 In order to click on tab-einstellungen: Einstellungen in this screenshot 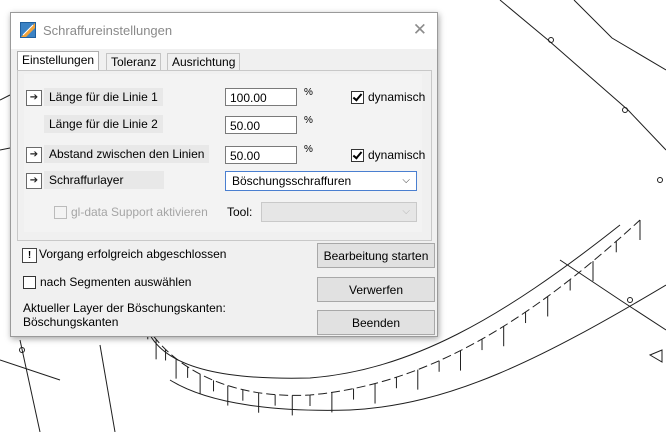, I will do `click(58, 61)`.